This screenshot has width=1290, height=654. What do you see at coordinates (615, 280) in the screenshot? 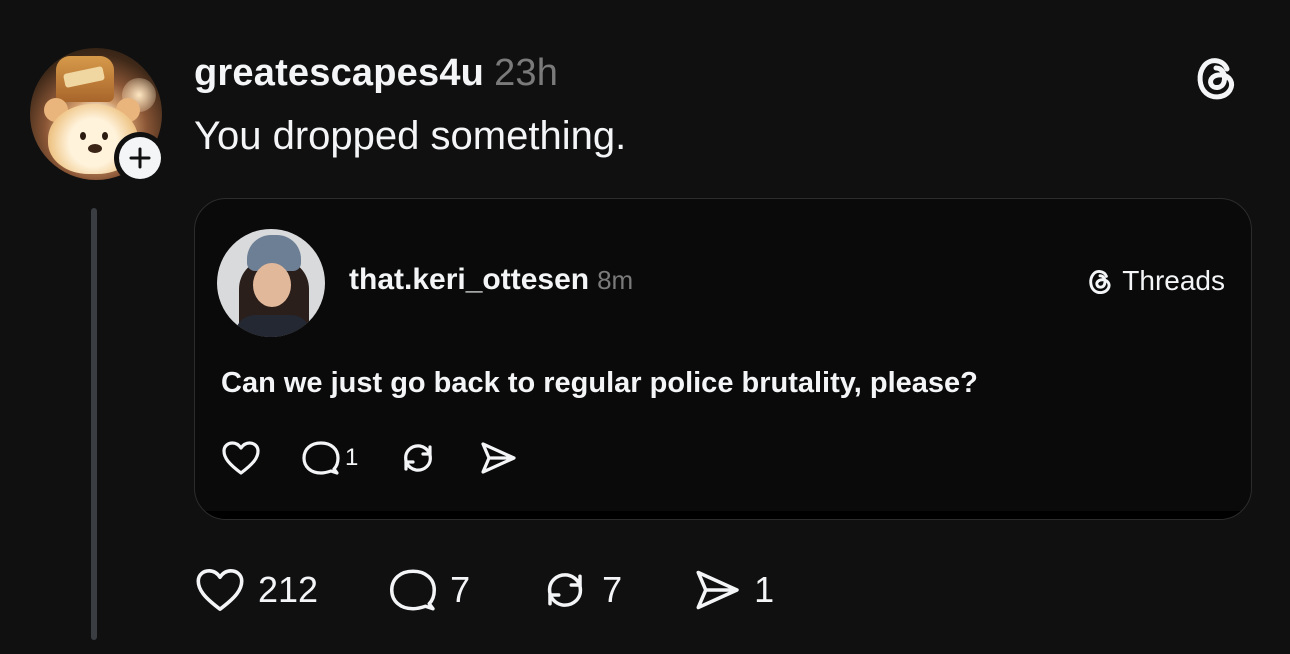
I see `quoted-post-timestamp: 8m` at bounding box center [615, 280].